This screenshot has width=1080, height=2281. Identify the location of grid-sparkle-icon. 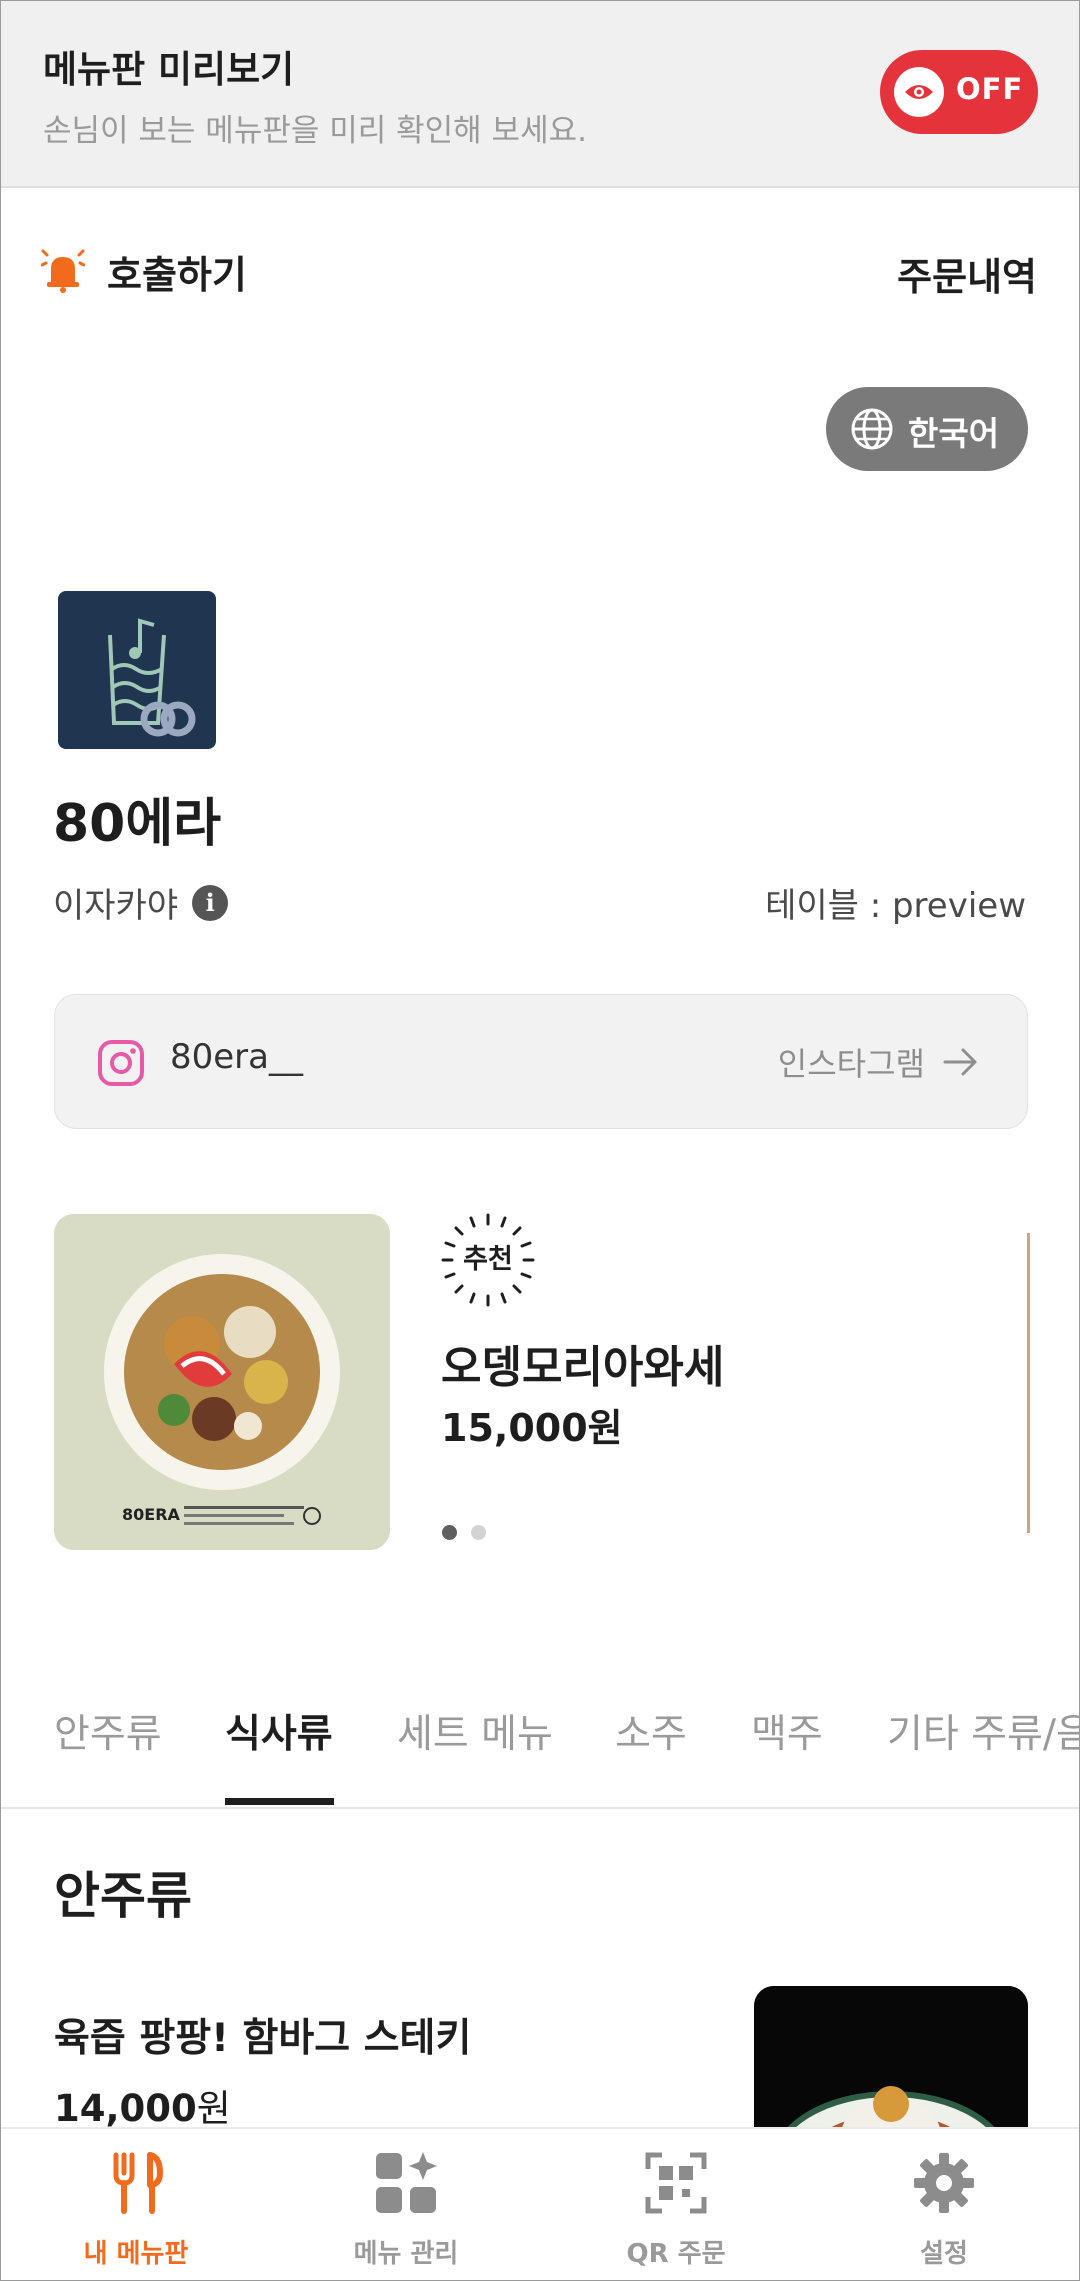
(406, 2182).